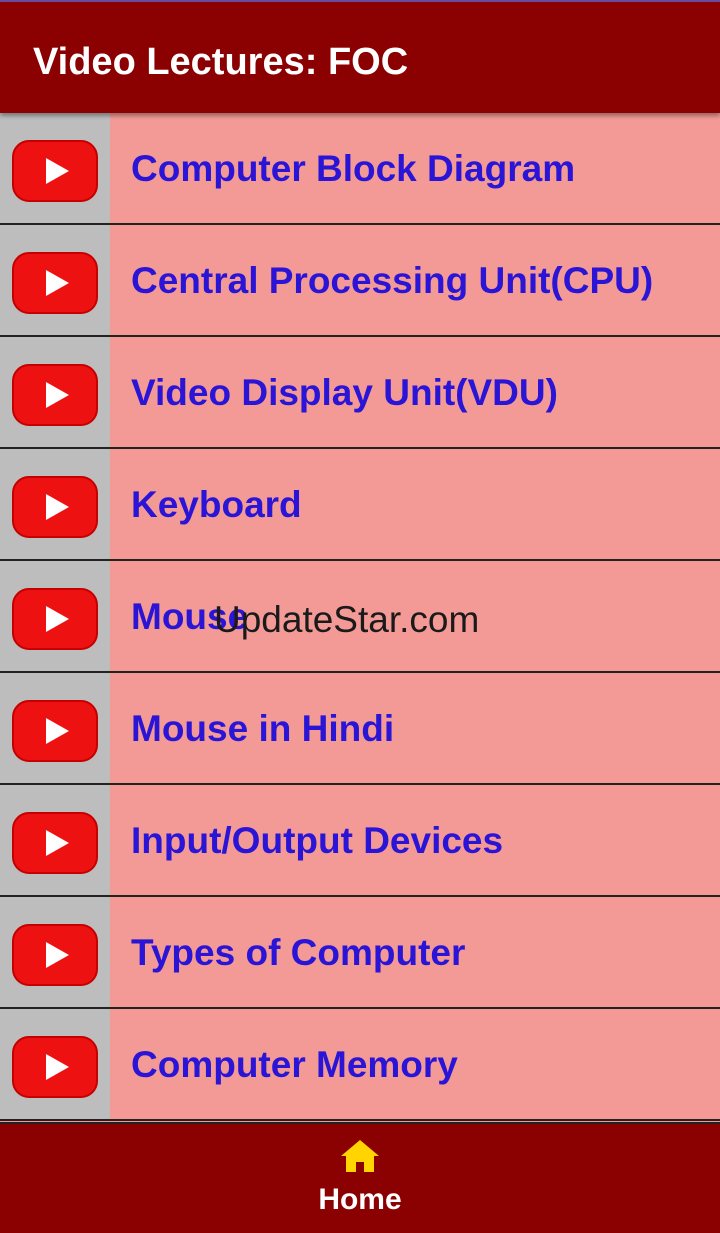 This screenshot has height=1233, width=720. I want to click on list-item: Mouse in Hindi, so click(360, 729).